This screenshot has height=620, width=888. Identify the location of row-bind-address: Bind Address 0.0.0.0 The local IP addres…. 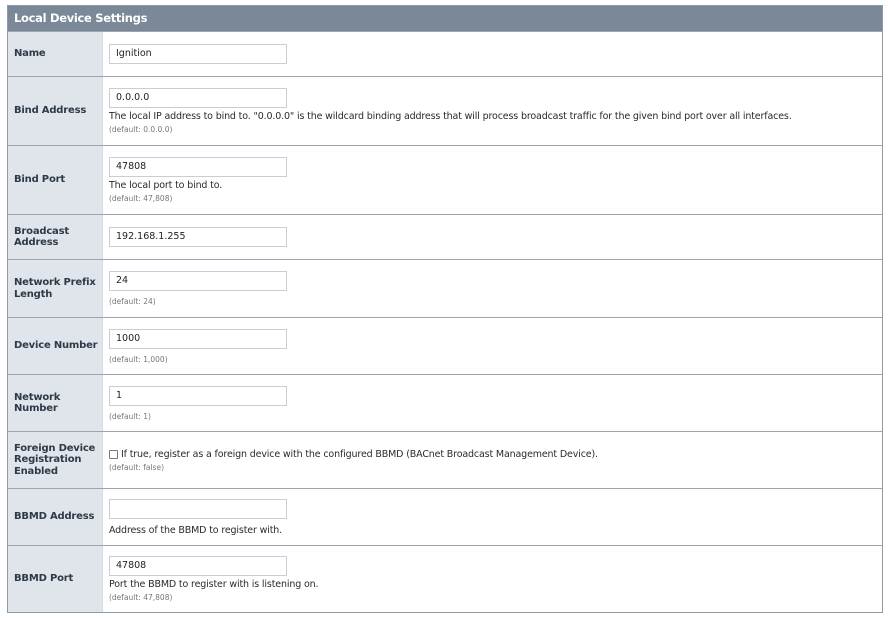
(445, 110).